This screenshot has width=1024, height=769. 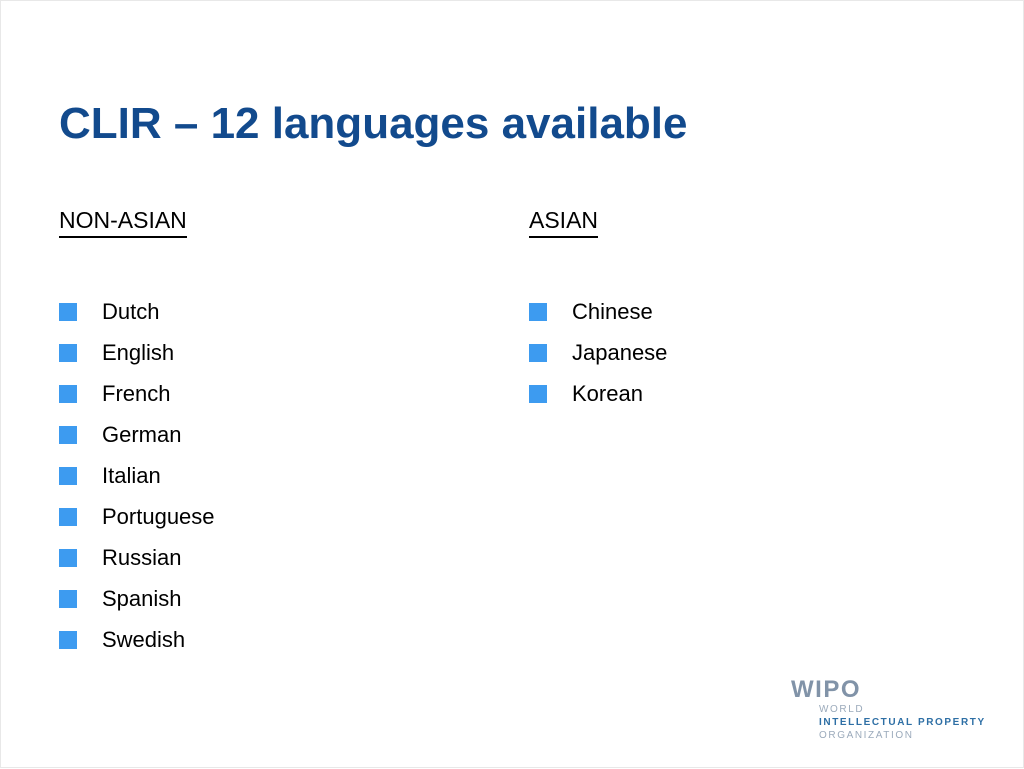 I want to click on list-item: German, so click(x=279, y=434).